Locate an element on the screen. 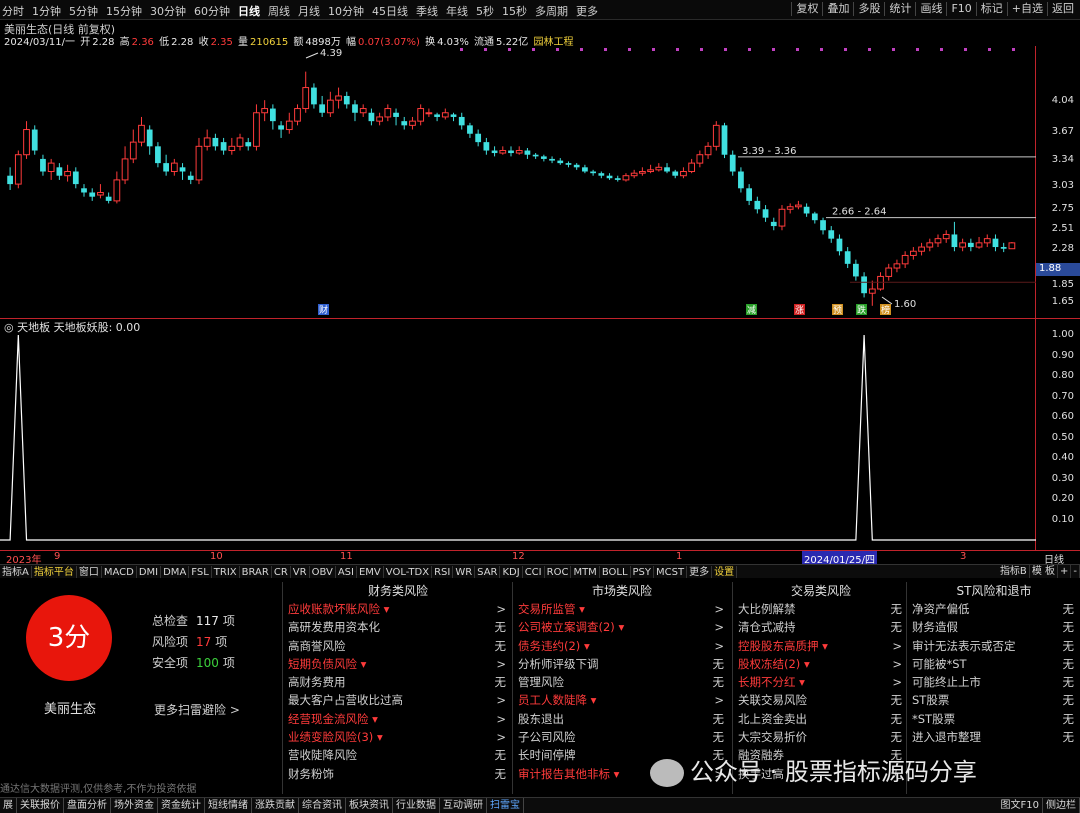  period-tab: 日线 is located at coordinates (249, 11).